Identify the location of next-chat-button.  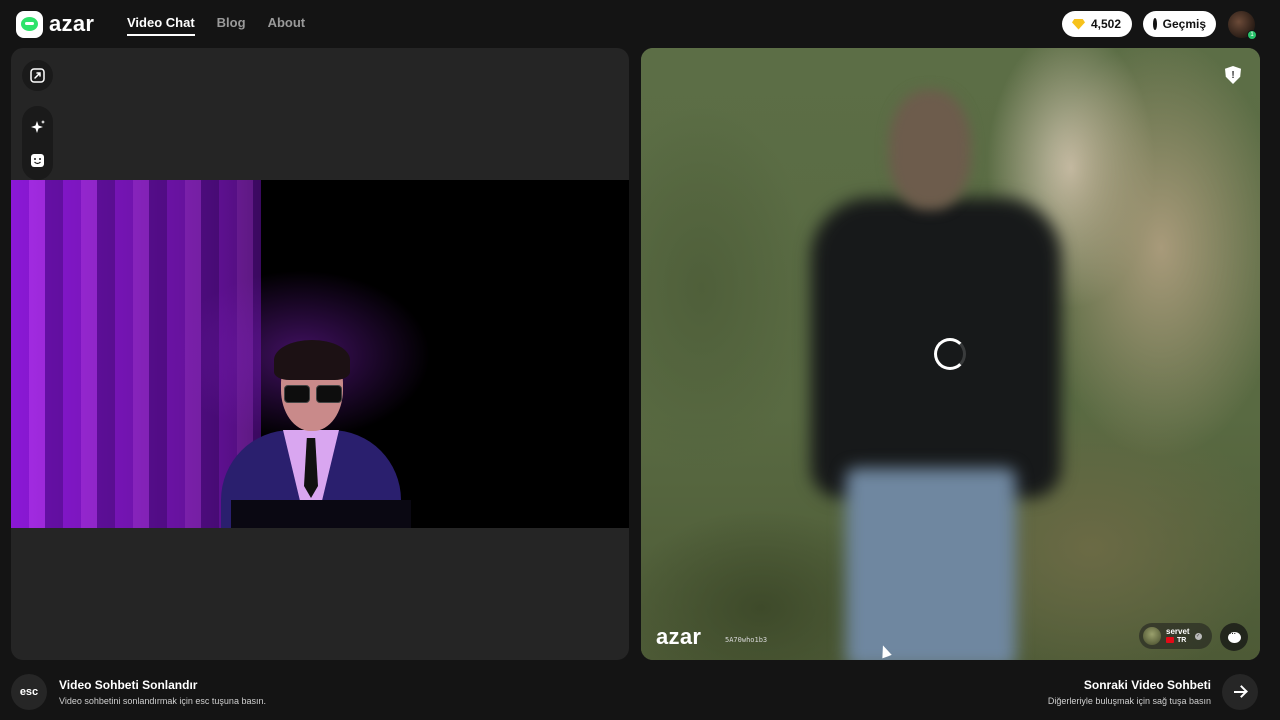
(1240, 692).